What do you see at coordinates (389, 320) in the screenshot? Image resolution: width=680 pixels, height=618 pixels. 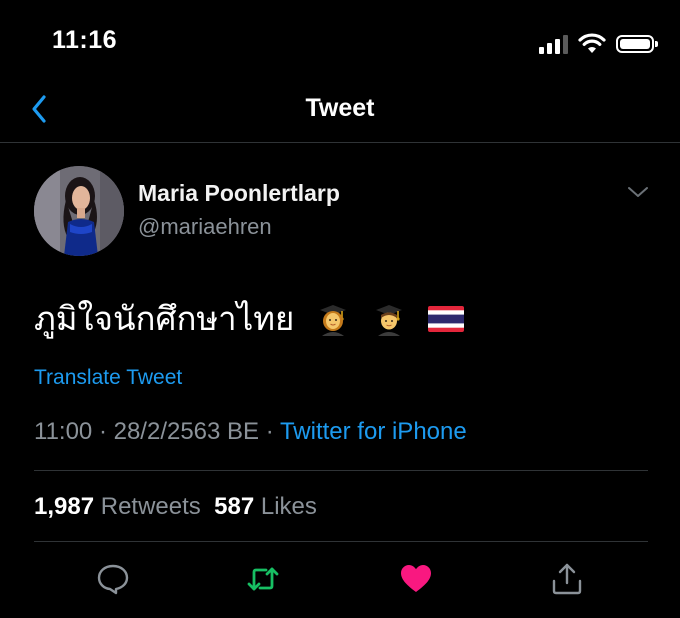 I see `man-student-emoji` at bounding box center [389, 320].